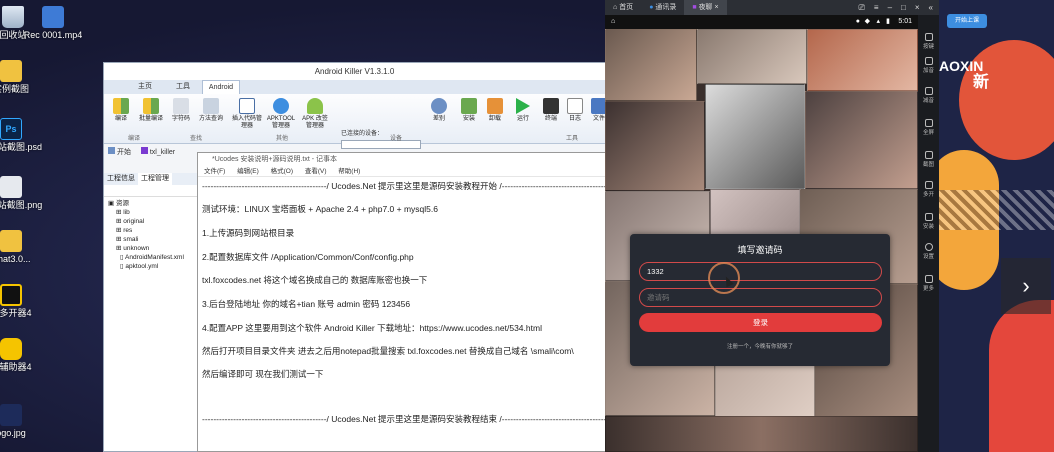 The height and width of the screenshot is (452, 1054). I want to click on button-label: 日志, so click(574, 119).